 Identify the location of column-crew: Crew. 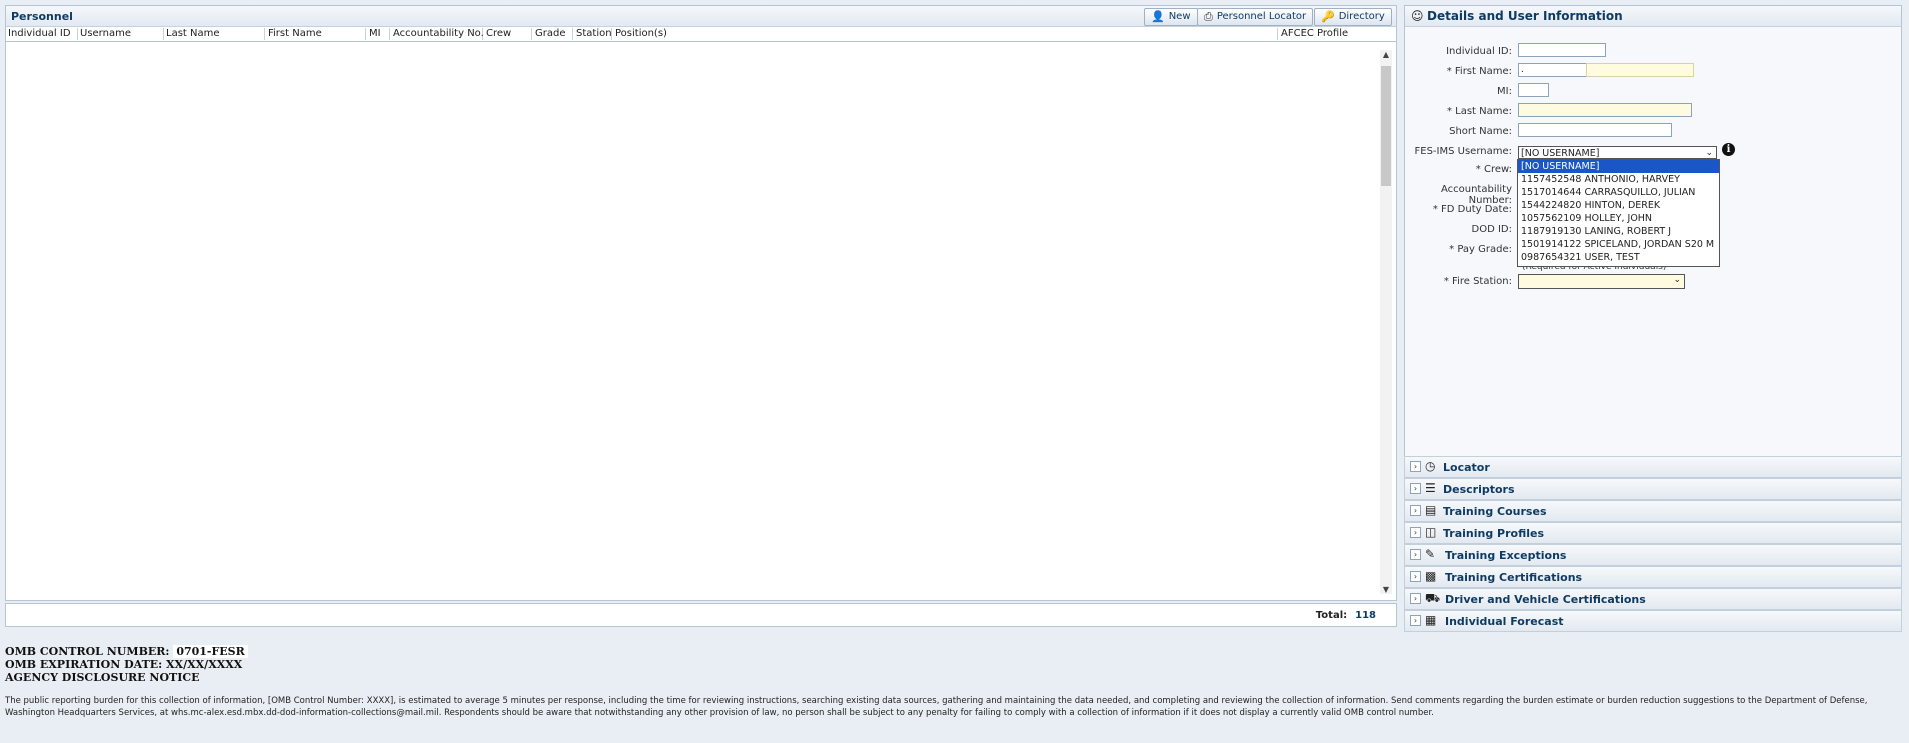
(508, 34).